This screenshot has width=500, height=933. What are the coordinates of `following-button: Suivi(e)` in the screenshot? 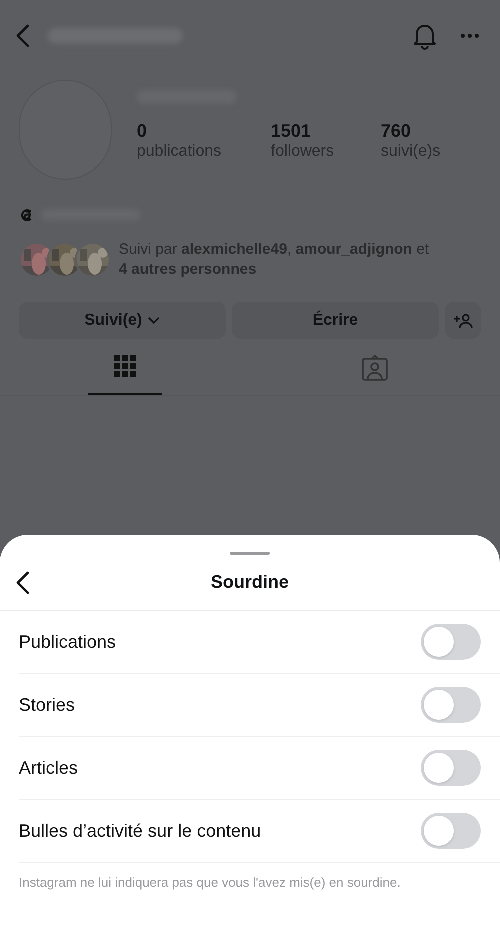 It's located at (122, 320).